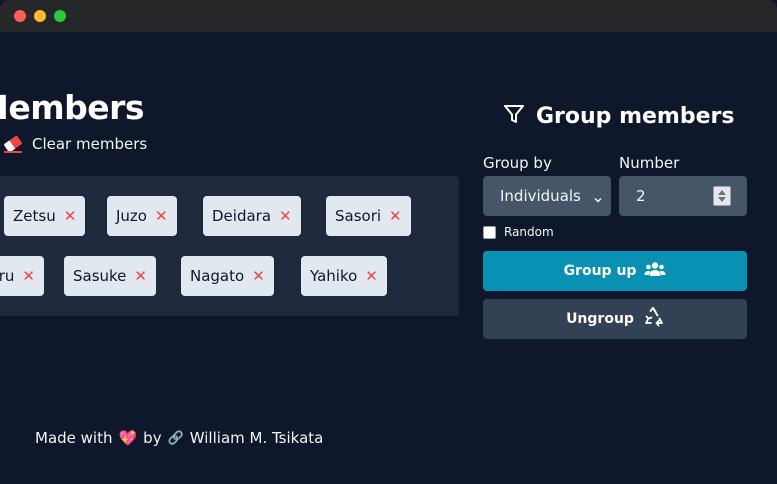 Image resolution: width=777 pixels, height=484 pixels. I want to click on member-chip: Juzo ✕, so click(142, 216).